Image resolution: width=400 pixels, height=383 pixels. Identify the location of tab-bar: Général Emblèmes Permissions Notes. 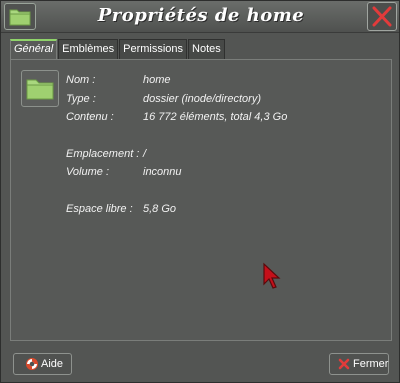
(118, 49).